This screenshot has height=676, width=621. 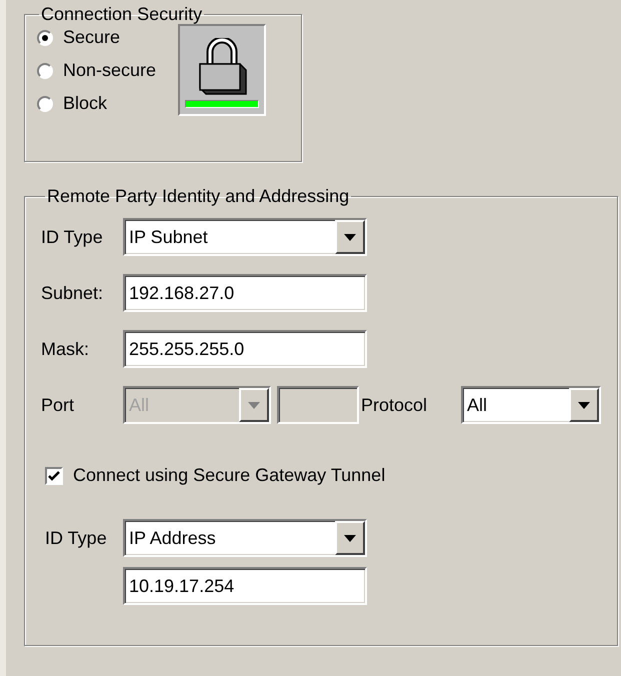 What do you see at coordinates (245, 538) in the screenshot?
I see `dropdown-field: IP Address` at bounding box center [245, 538].